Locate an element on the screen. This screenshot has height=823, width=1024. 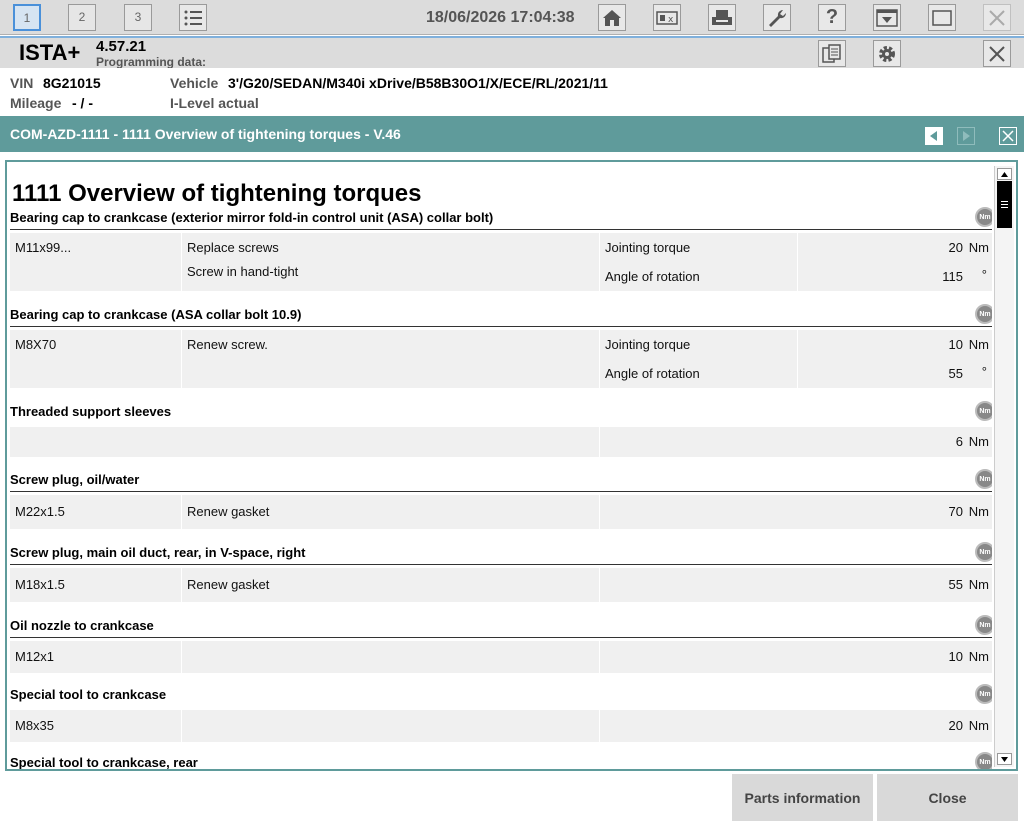
svg-text: x is located at coordinates (671, 20).